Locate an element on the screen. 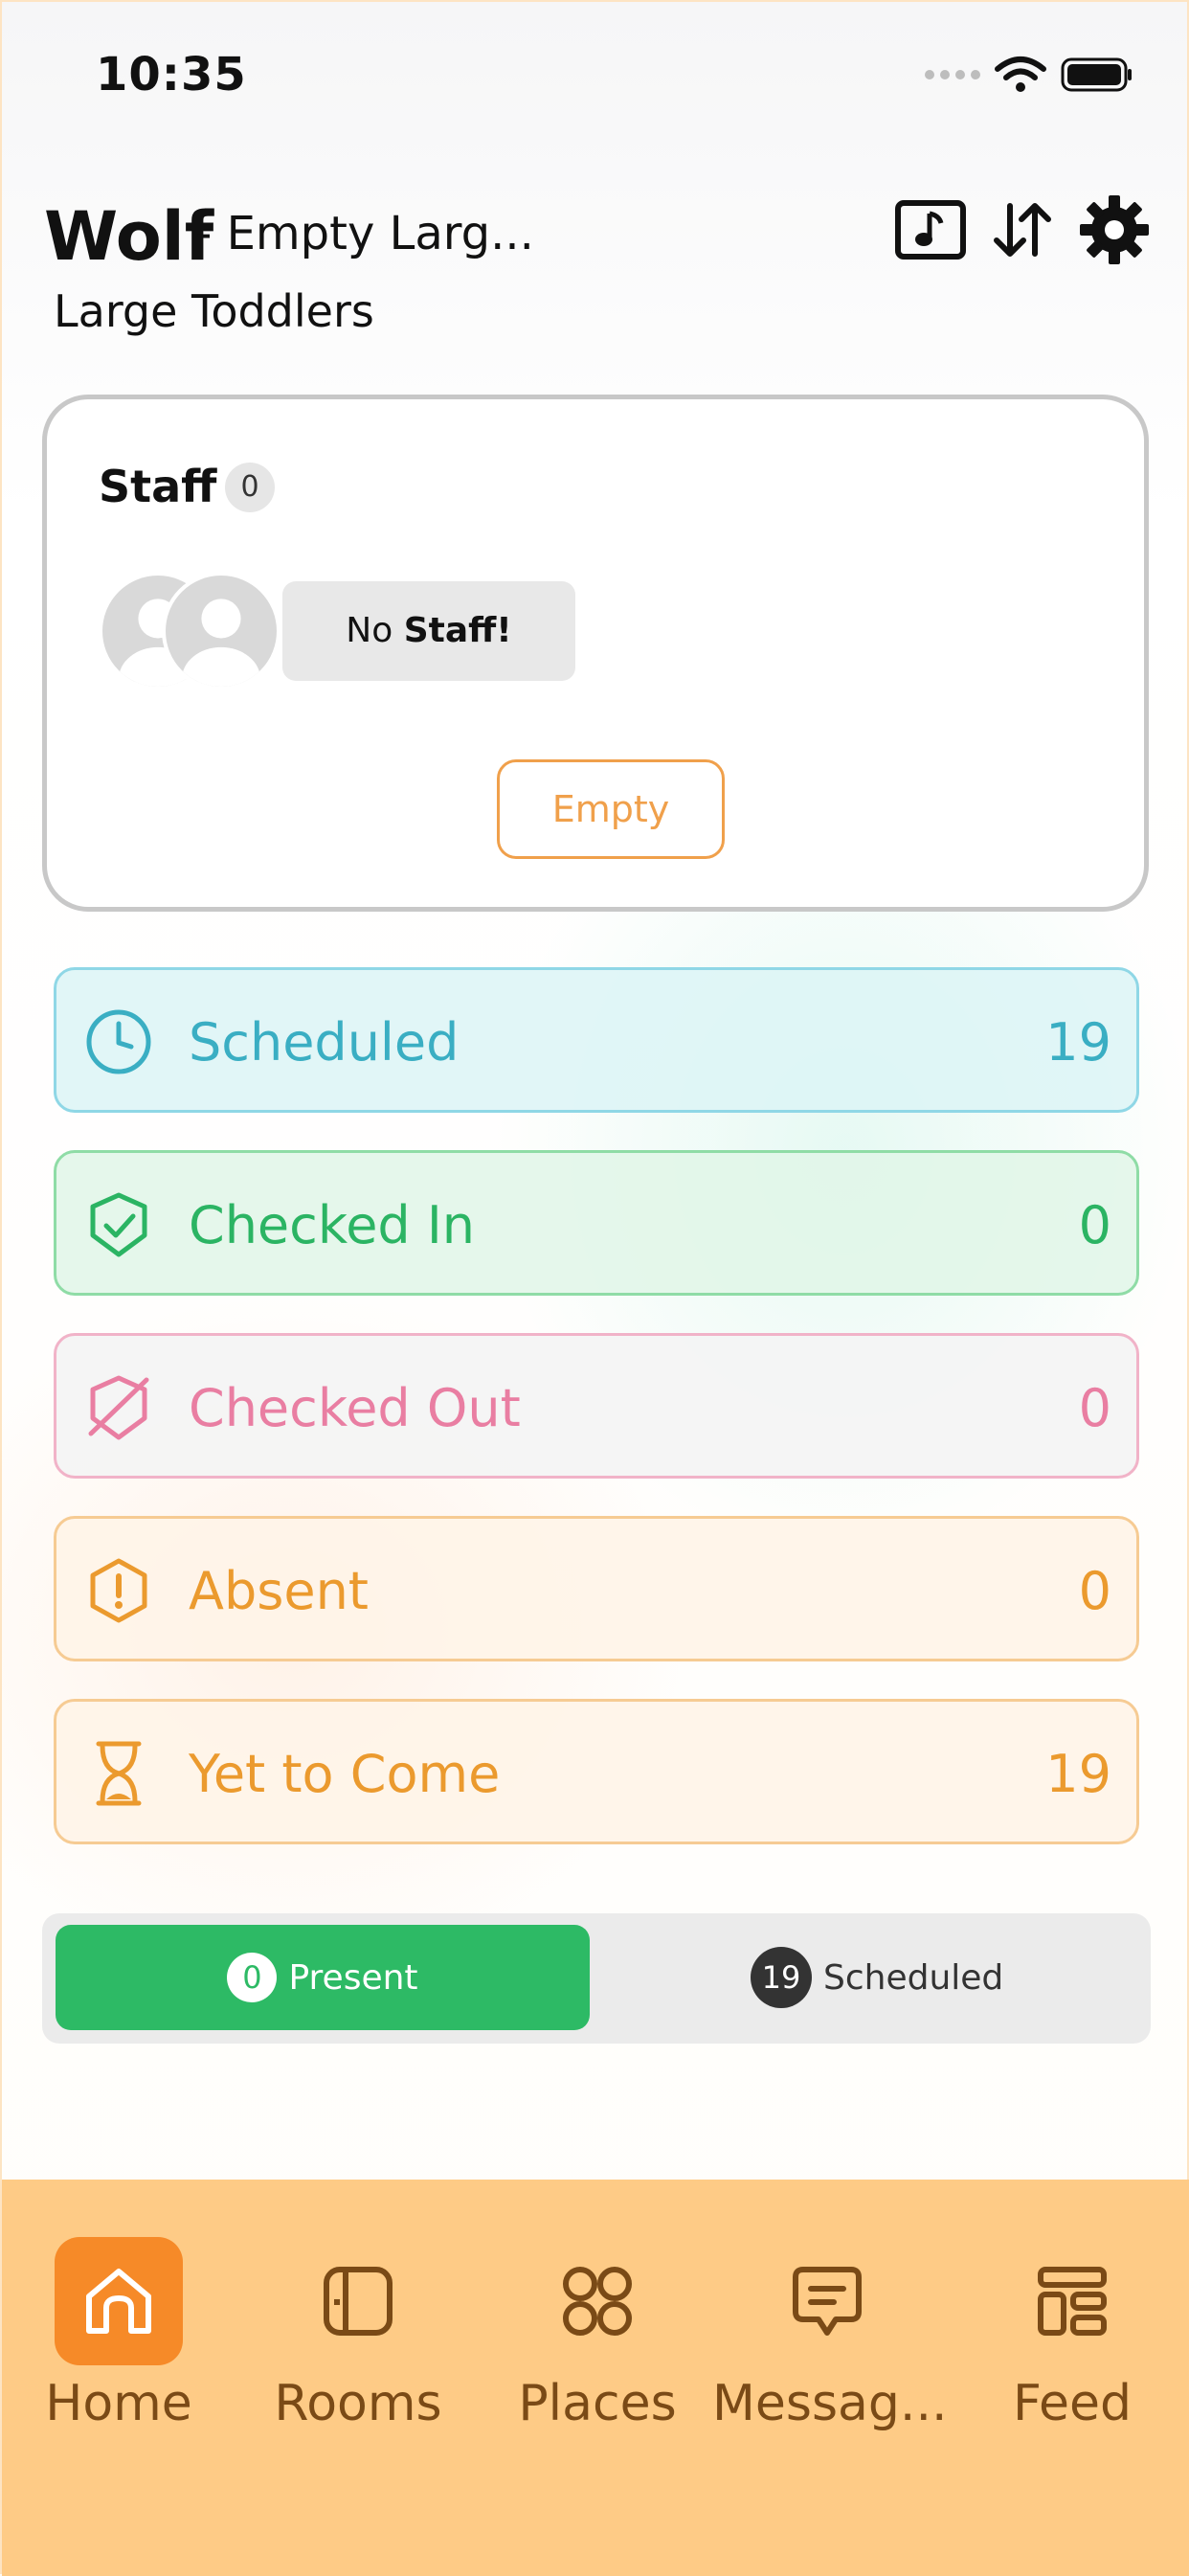 The width and height of the screenshot is (1189, 2576). avatar is located at coordinates (221, 631).